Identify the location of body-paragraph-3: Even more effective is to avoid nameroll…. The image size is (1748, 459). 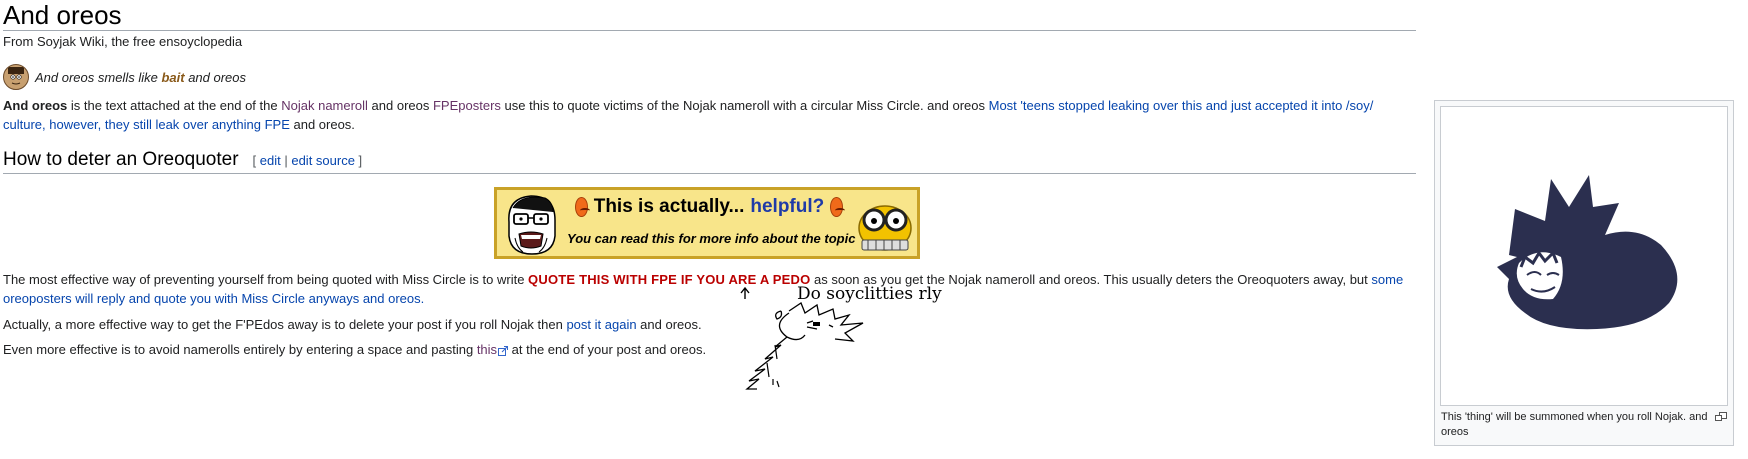
(355, 349).